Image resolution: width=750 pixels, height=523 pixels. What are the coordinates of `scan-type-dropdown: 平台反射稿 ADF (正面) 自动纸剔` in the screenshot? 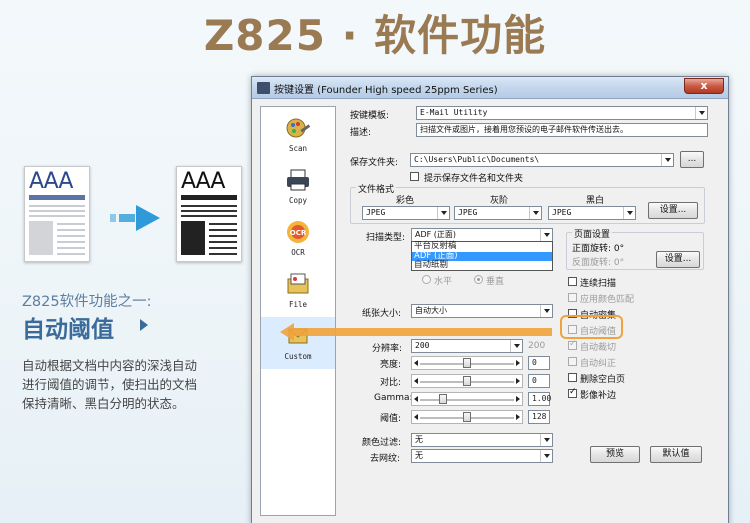 It's located at (482, 256).